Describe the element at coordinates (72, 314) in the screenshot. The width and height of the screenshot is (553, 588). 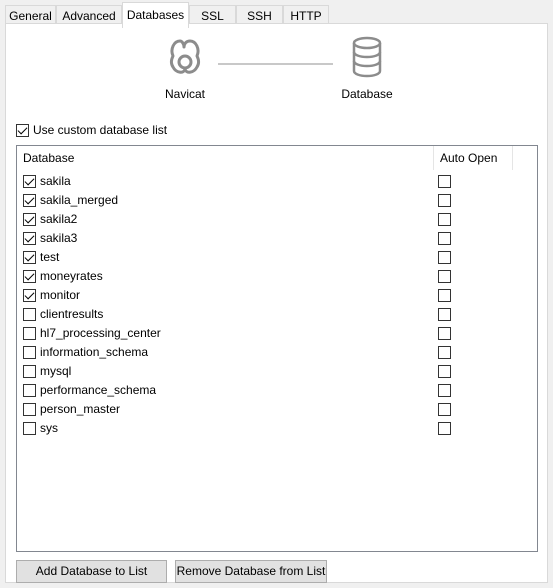
I see `database-name: clientresults` at that location.